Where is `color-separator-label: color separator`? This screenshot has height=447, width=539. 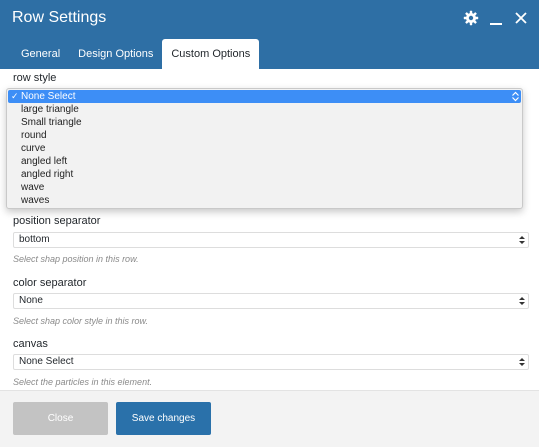
color-separator-label: color separator is located at coordinates (50, 283).